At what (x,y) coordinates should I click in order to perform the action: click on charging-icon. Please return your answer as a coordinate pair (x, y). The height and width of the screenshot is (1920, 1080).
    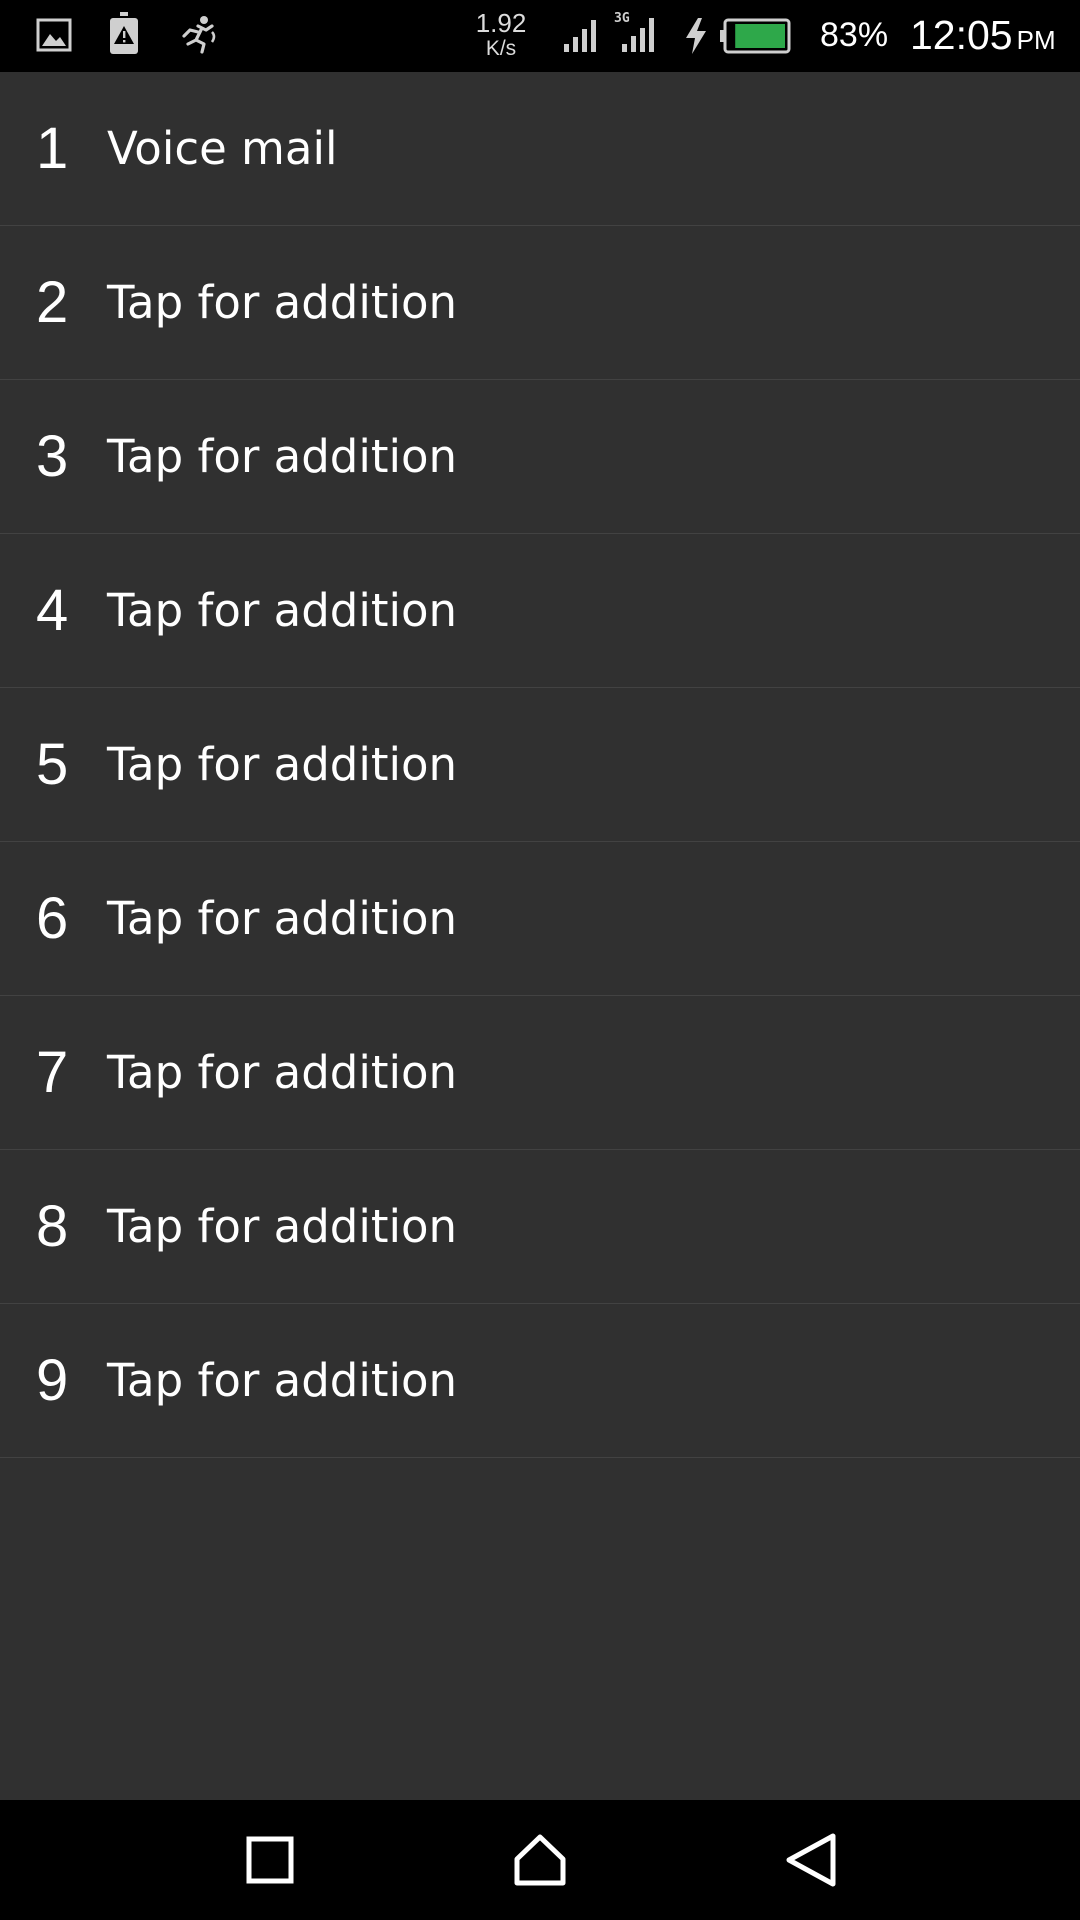
    Looking at the image, I should click on (696, 38).